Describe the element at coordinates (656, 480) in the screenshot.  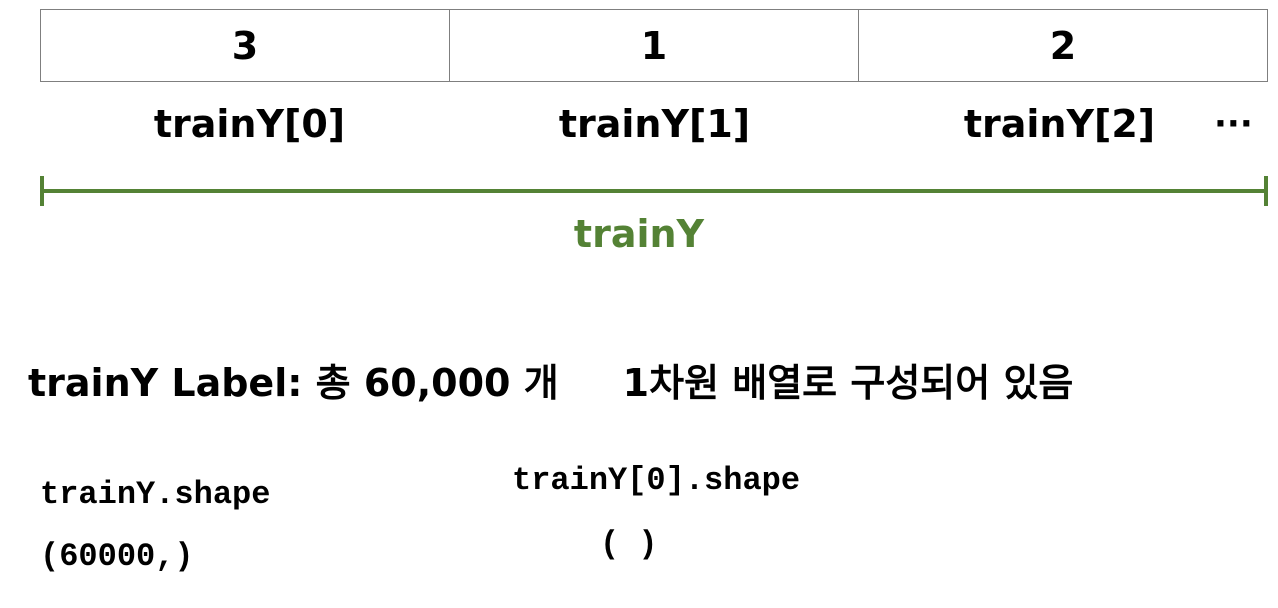
I see `code-element-shape-expr: trainY[0].shape` at that location.